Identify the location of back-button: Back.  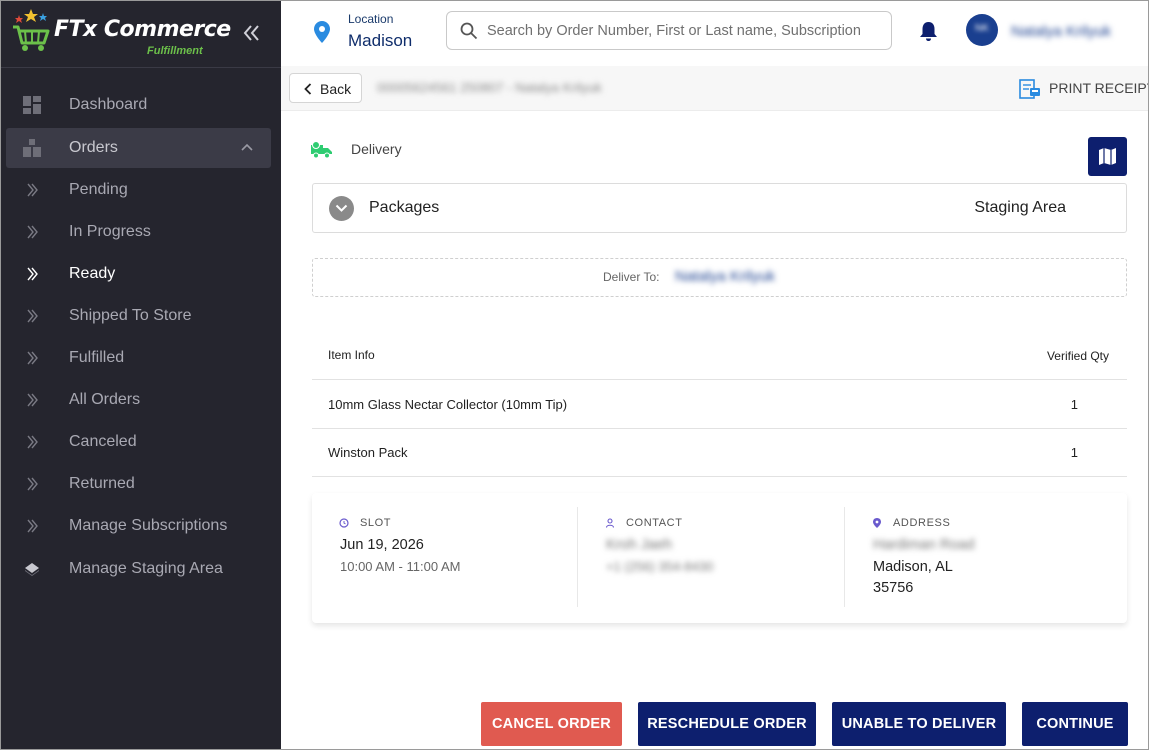
(325, 88).